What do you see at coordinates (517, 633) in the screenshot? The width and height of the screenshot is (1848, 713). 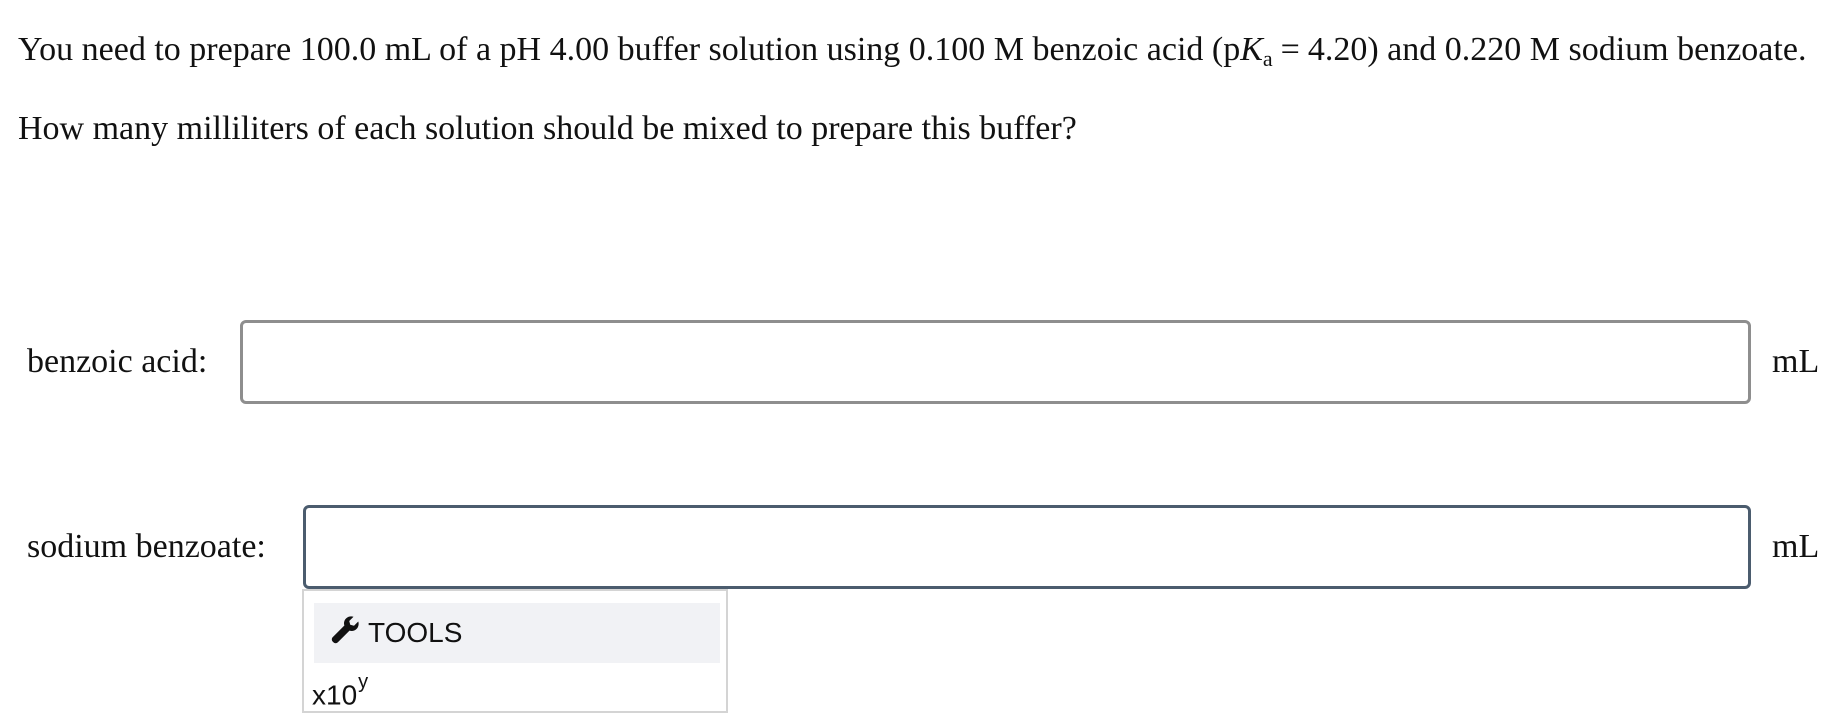 I see `tools-button: TOOLS` at bounding box center [517, 633].